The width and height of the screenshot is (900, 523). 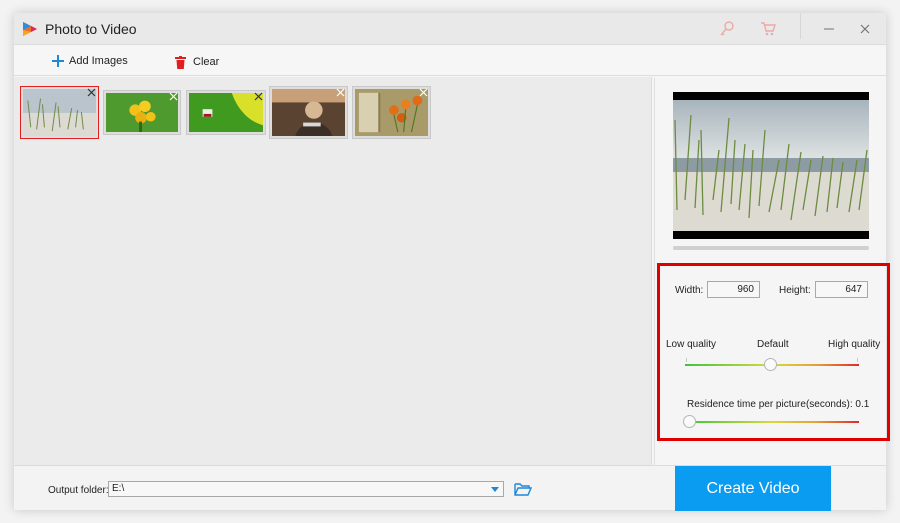 I want to click on toolbar: Add Images Clear, so click(x=450, y=61).